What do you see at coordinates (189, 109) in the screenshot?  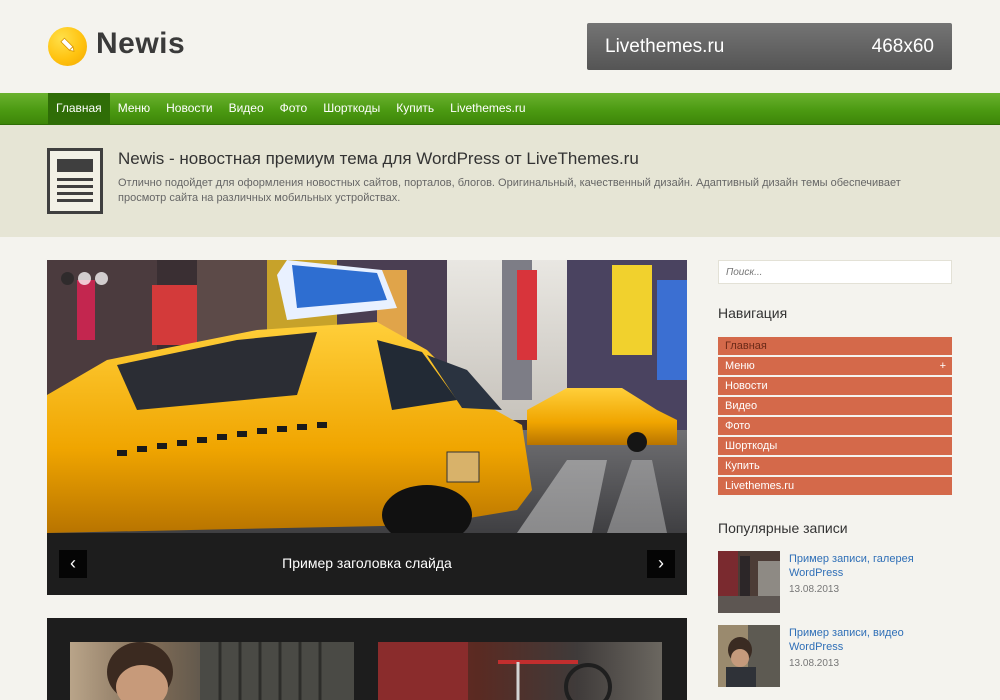 I see `nav-item-news: Новости` at bounding box center [189, 109].